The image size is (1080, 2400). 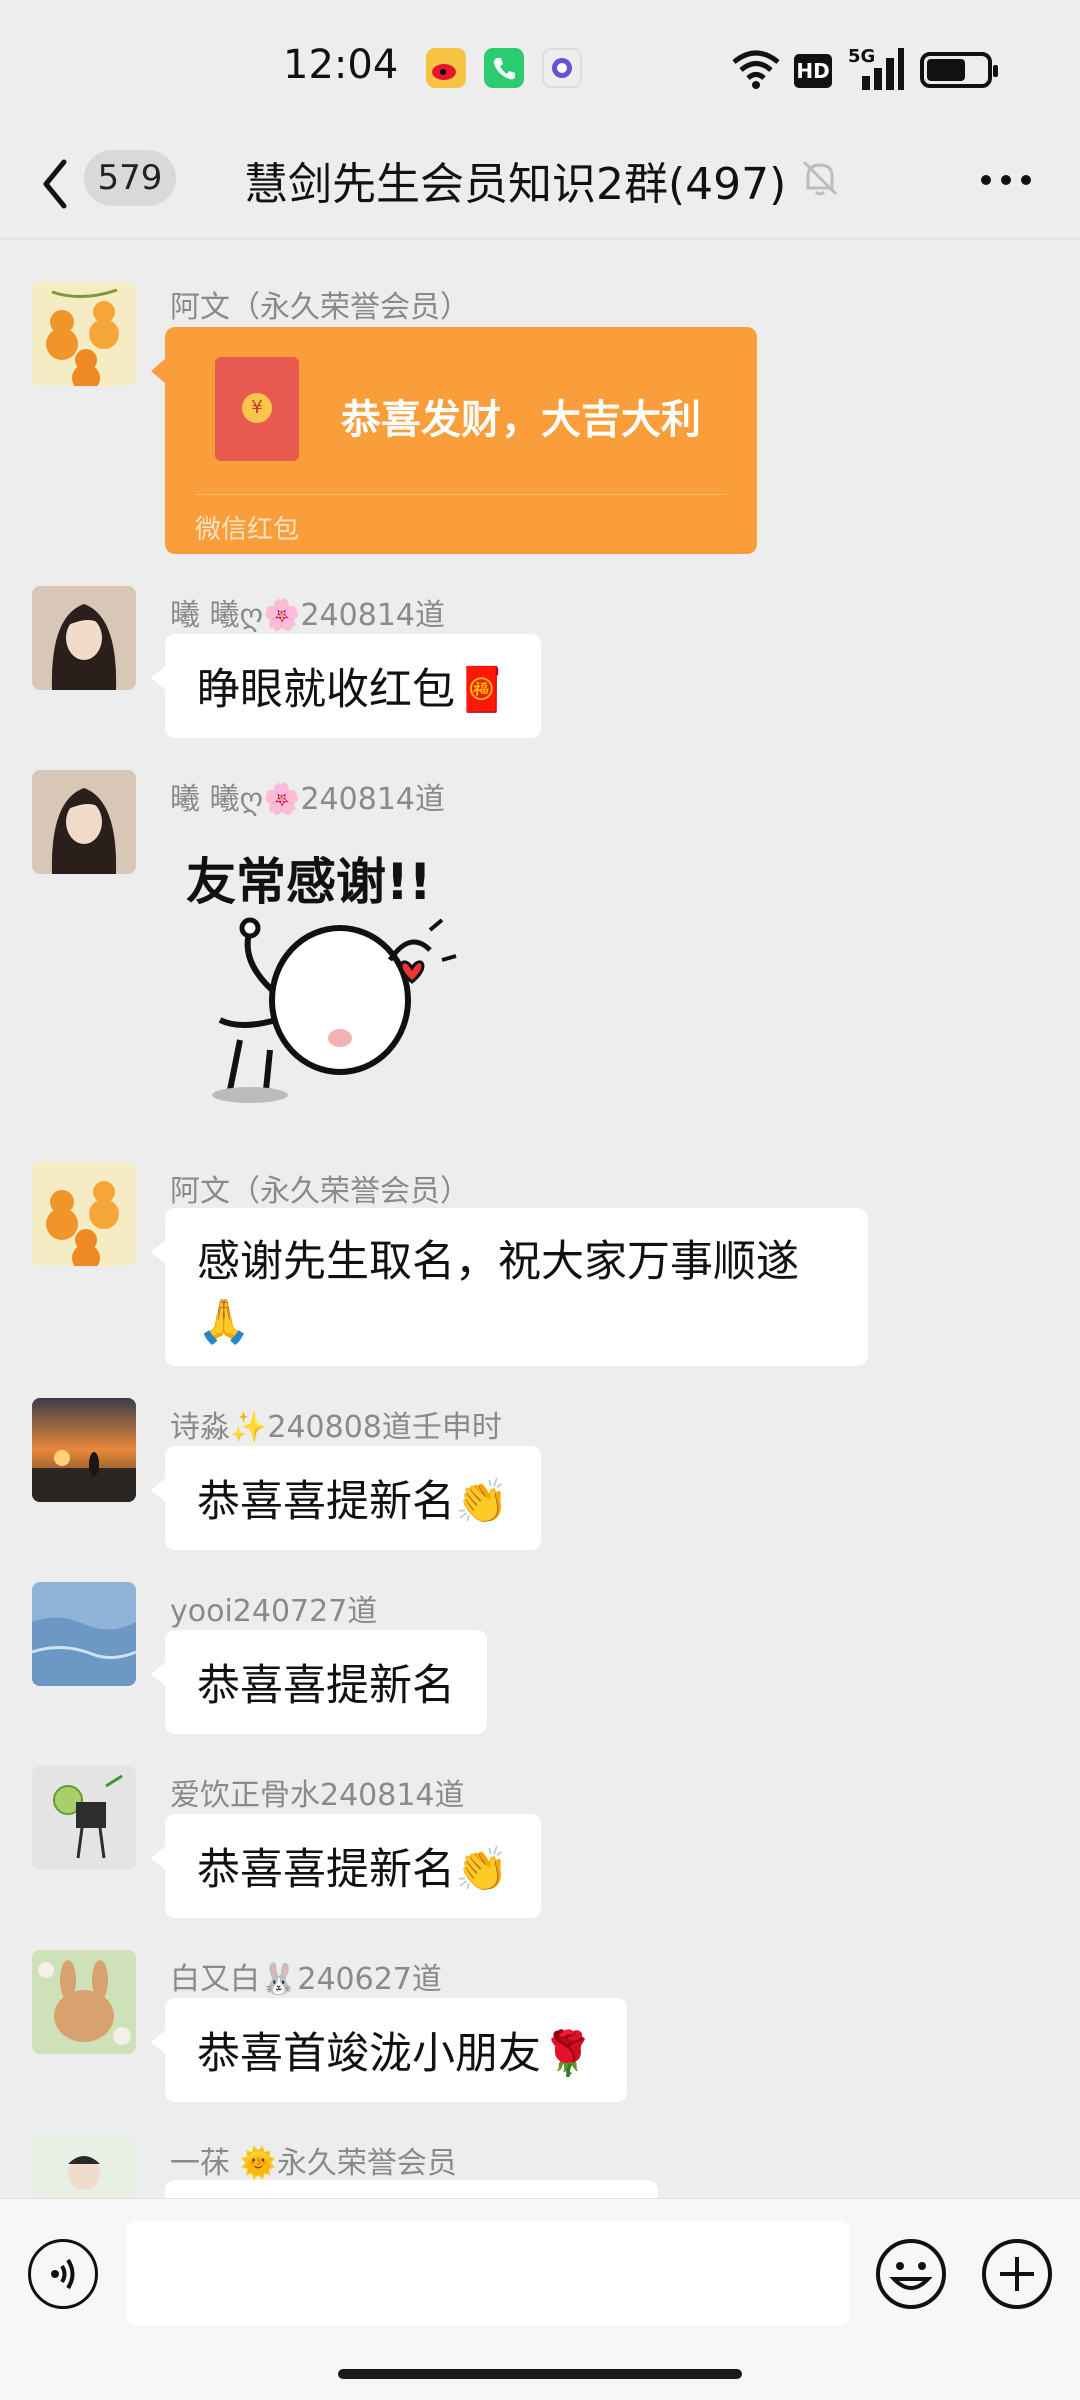 I want to click on message-bubble: 睁眼就收红包🧧, so click(x=346, y=686).